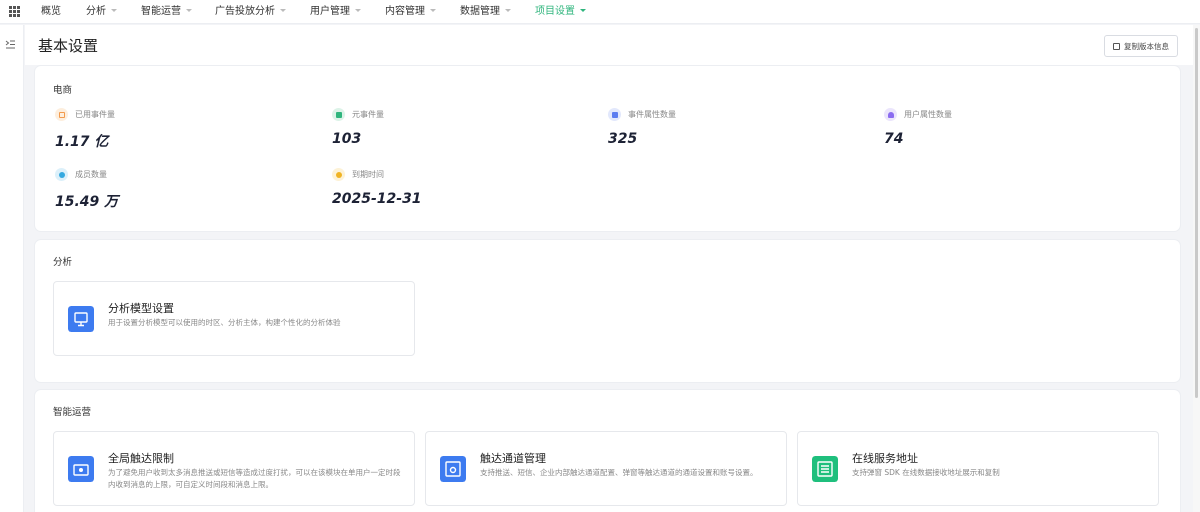 This screenshot has width=1200, height=512. What do you see at coordinates (1196, 213) in the screenshot?
I see `scrollbar-thumb` at bounding box center [1196, 213].